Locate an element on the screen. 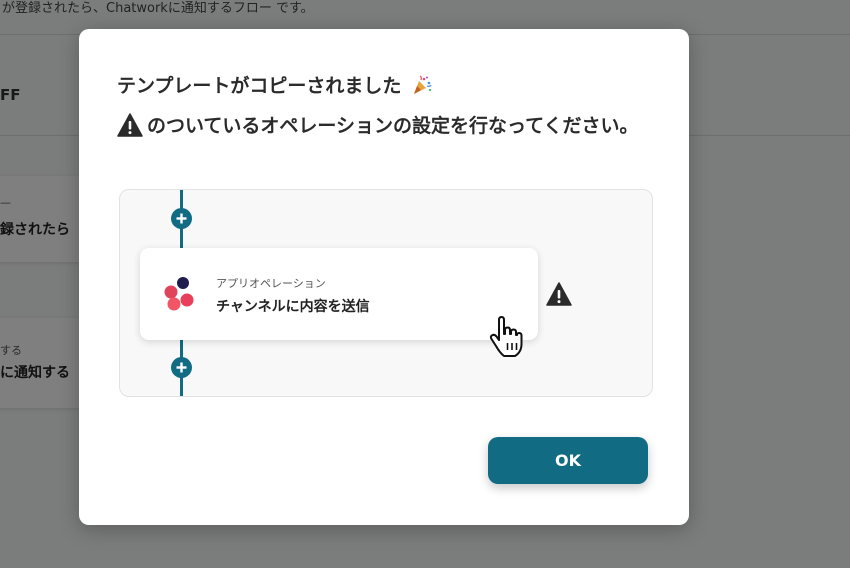  app-logo-icon is located at coordinates (179, 294).